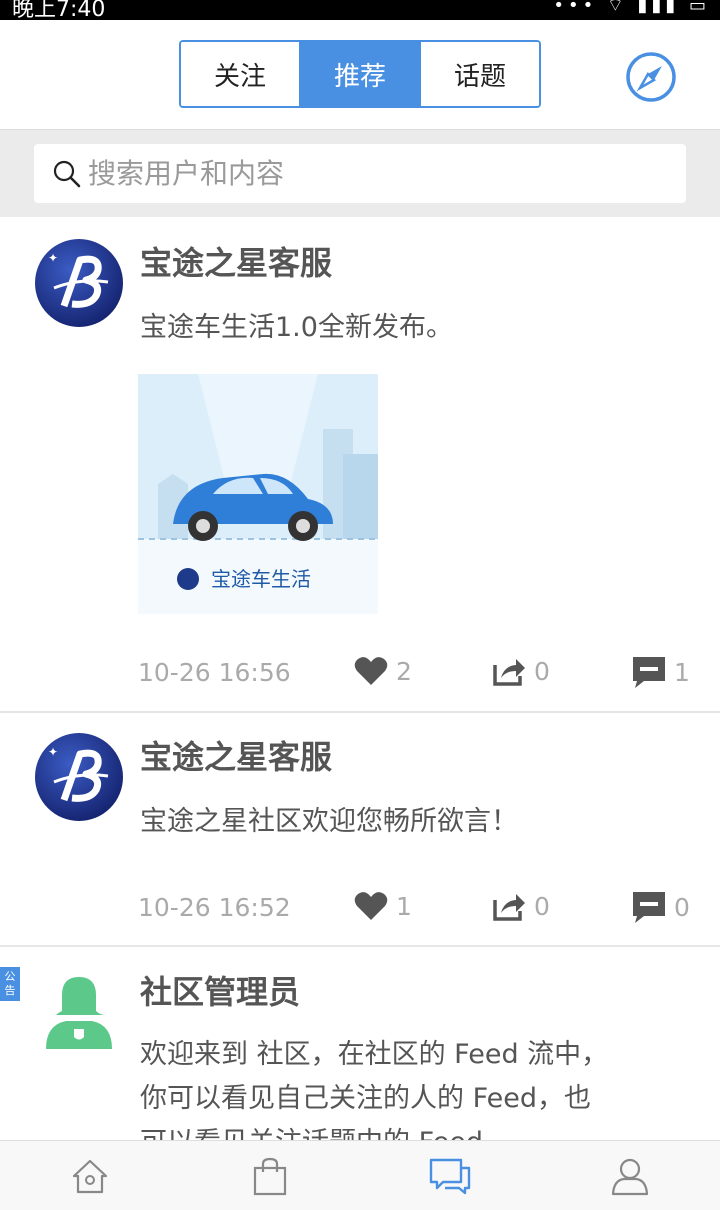  Describe the element at coordinates (59, 10) in the screenshot. I see `status-time: 晚上7:40` at that location.